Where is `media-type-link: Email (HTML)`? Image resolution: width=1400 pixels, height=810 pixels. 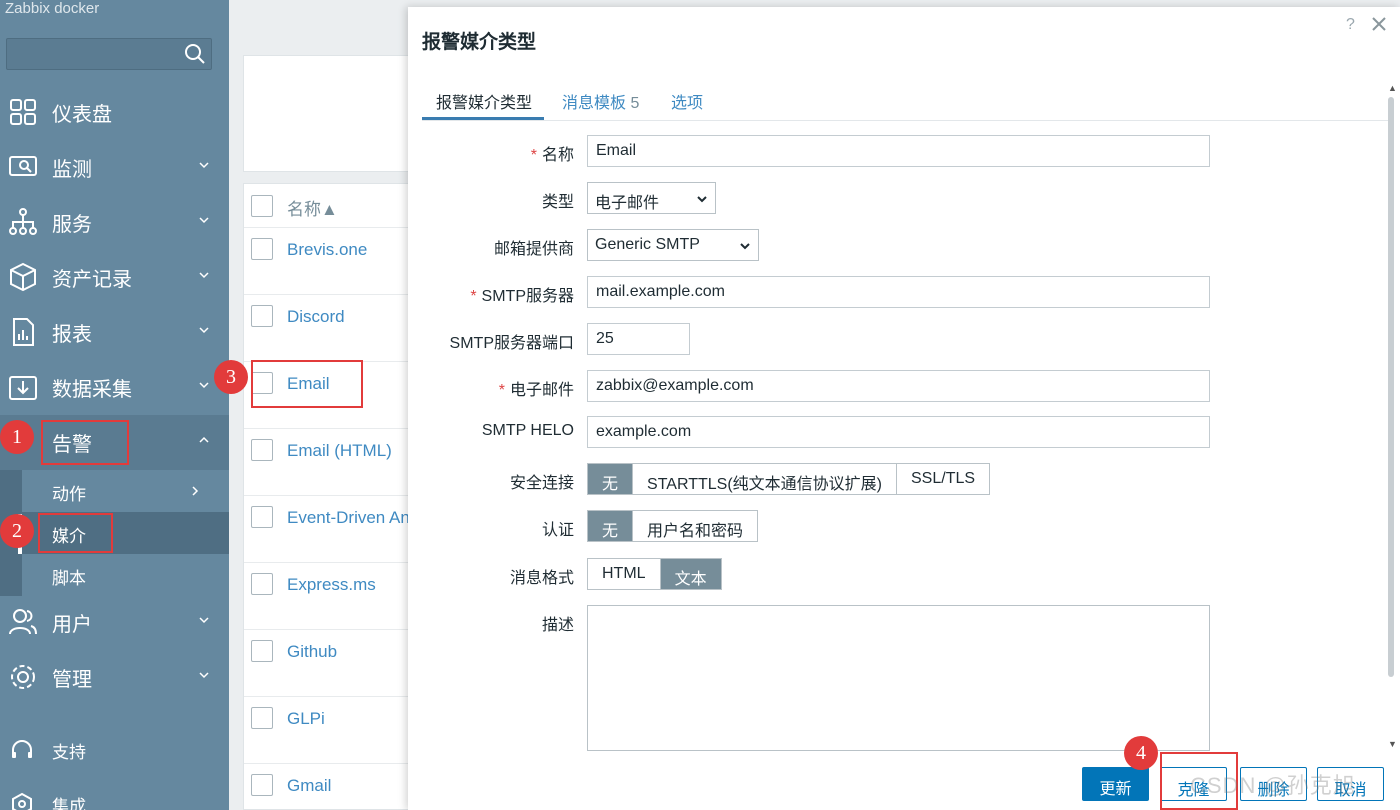
media-type-link: Email (HTML) is located at coordinates (339, 451).